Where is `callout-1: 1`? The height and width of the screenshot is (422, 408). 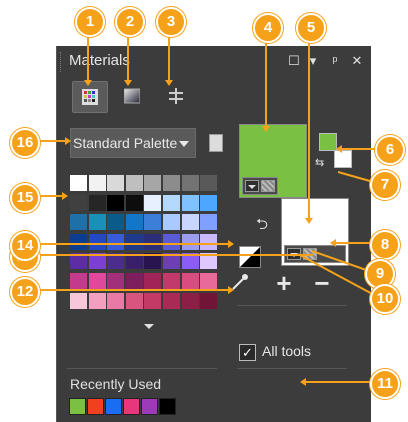
callout-1: 1 is located at coordinates (90, 22).